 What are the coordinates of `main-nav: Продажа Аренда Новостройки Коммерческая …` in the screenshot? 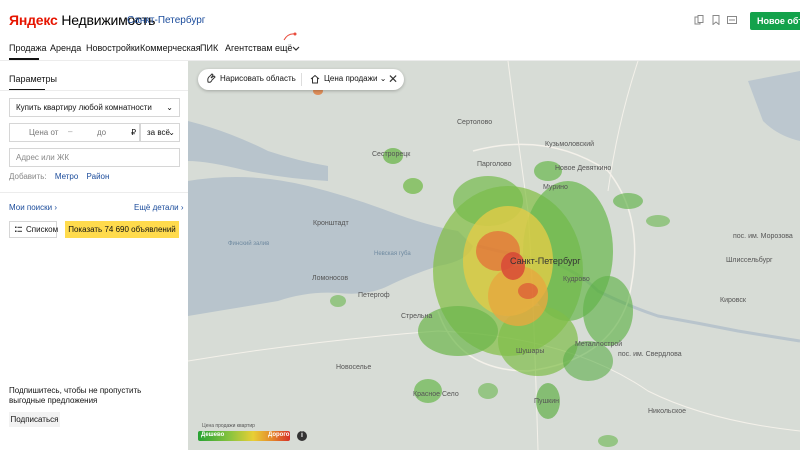 It's located at (400, 46).